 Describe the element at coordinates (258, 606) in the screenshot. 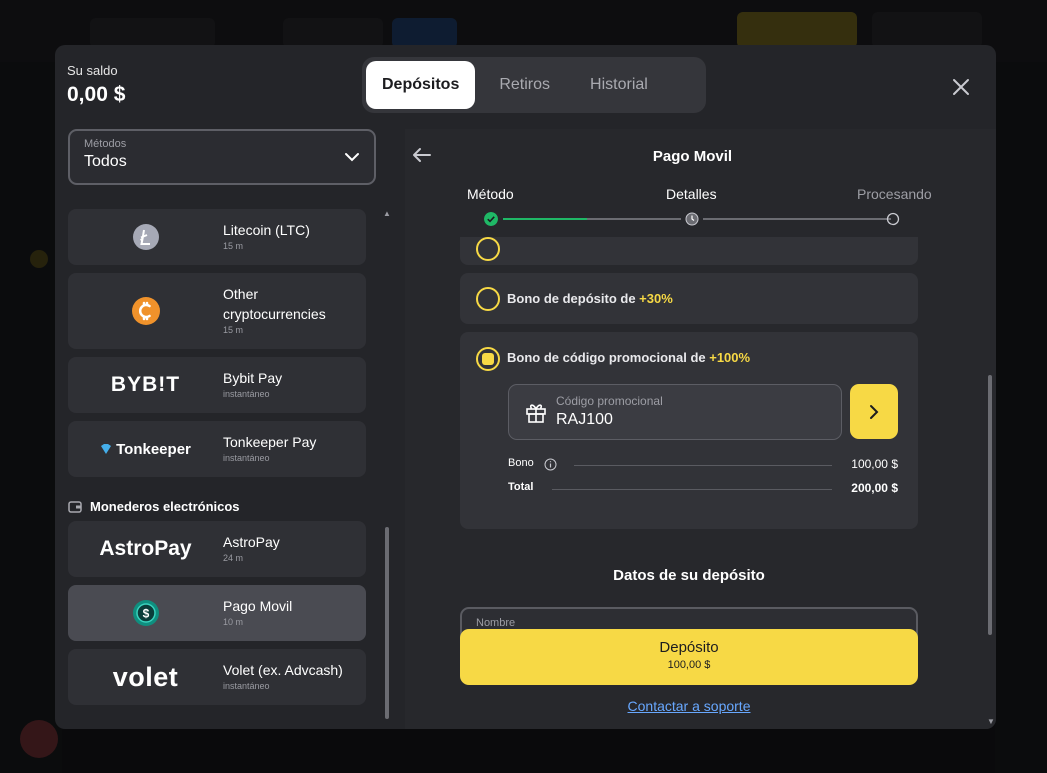

I see `method-name: Pago Movil` at that location.